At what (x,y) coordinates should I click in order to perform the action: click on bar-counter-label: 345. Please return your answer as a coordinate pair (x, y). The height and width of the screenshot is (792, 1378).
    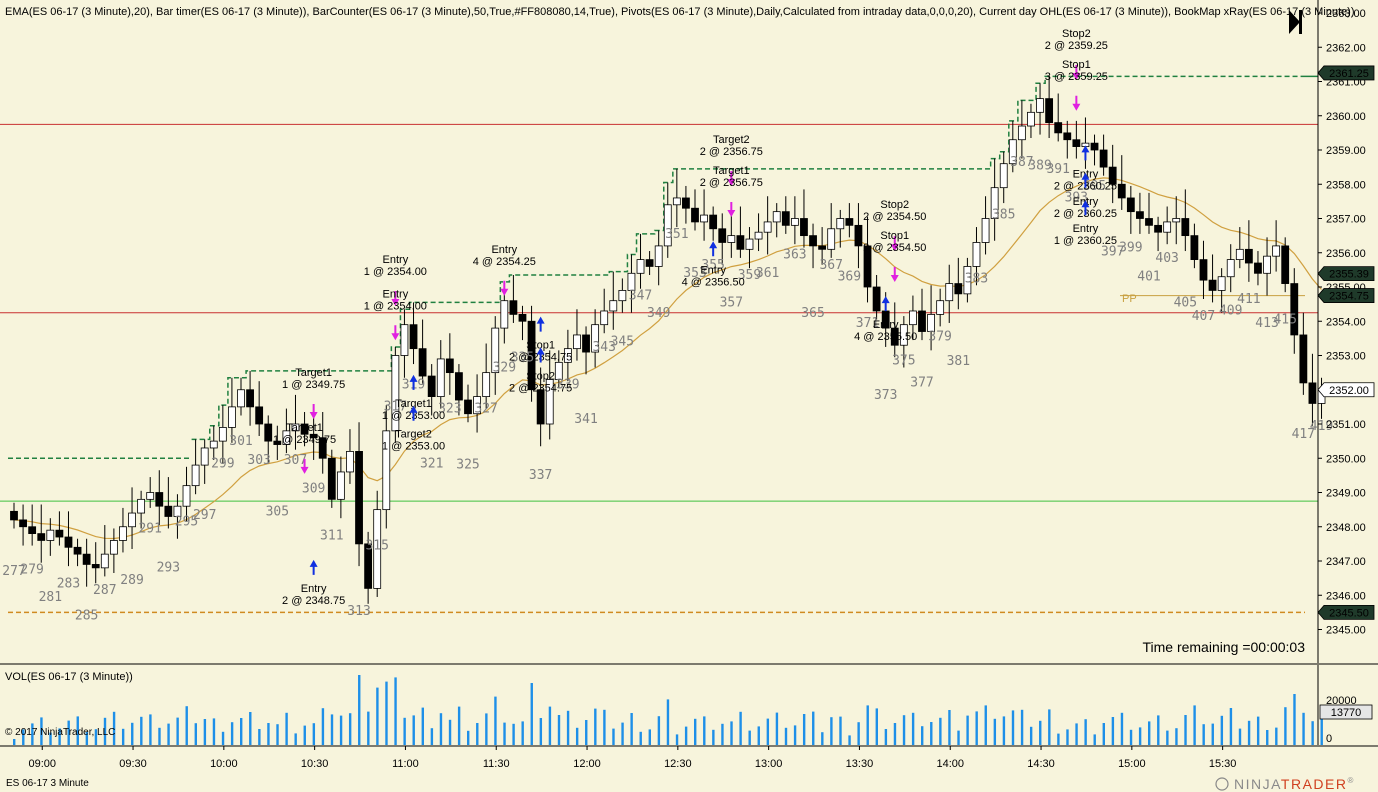
    Looking at the image, I should click on (622, 341).